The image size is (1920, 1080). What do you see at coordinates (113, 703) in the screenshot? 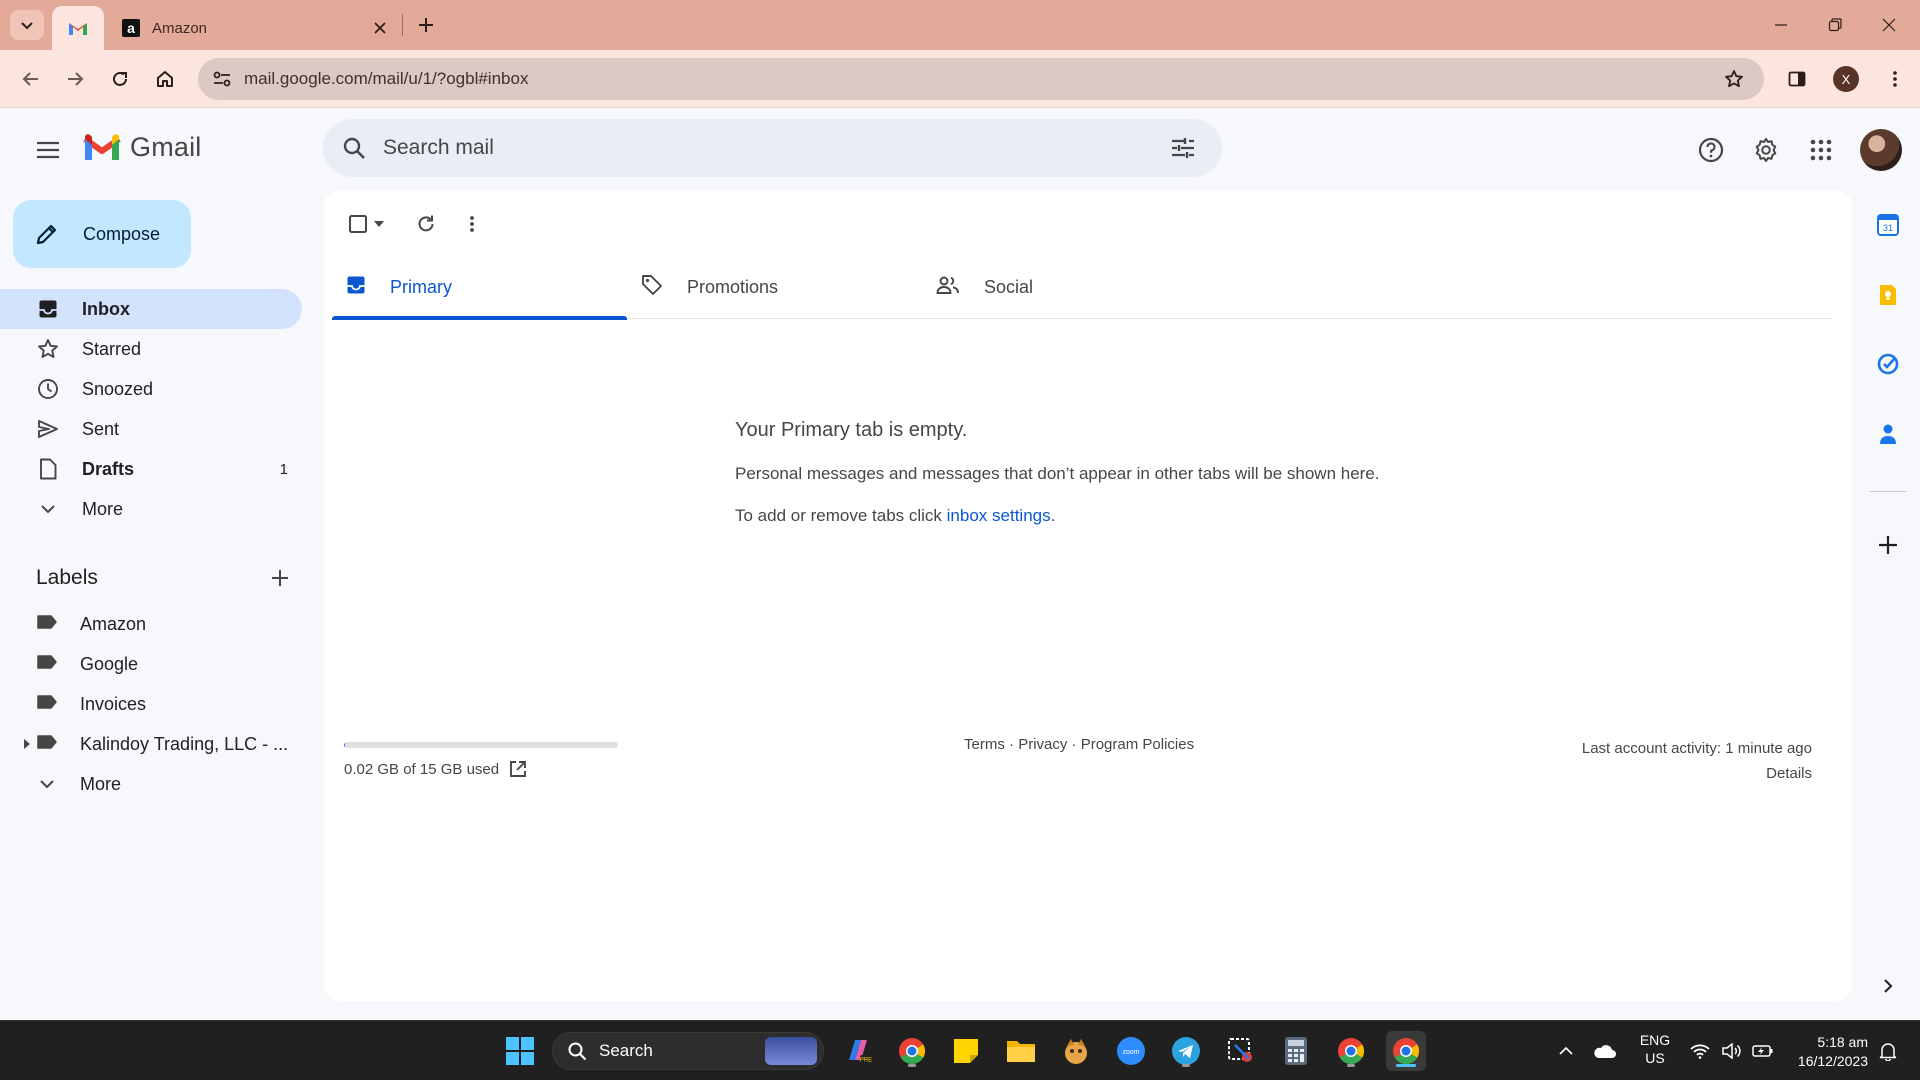
I see `label-name: Invoices` at bounding box center [113, 703].